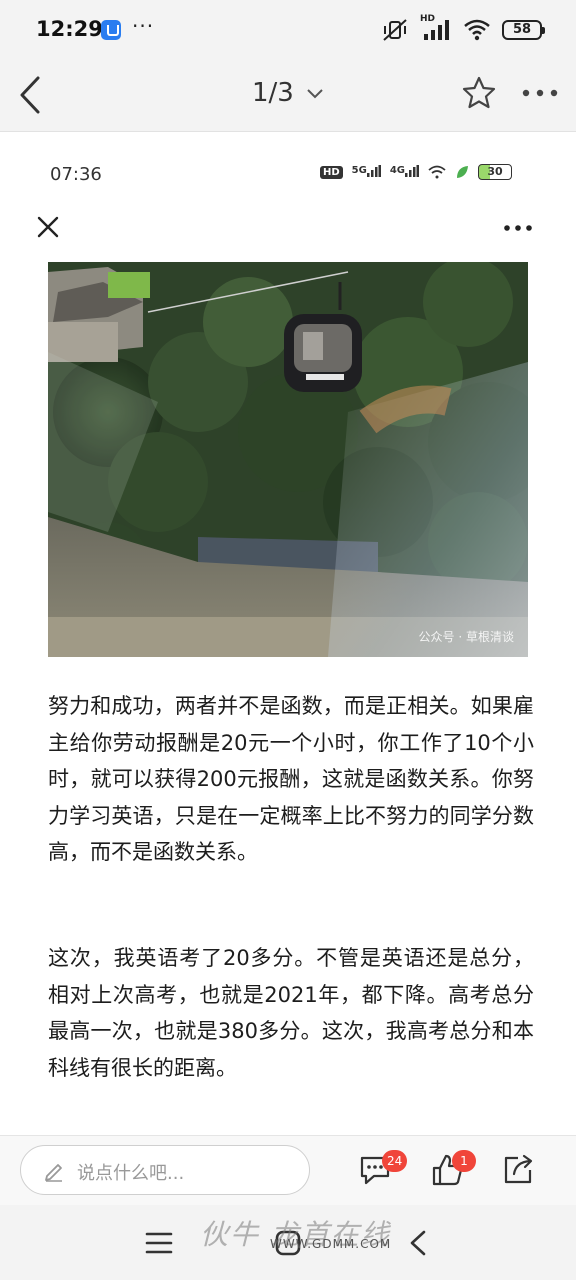 The height and width of the screenshot is (1280, 576). Describe the element at coordinates (437, 172) in the screenshot. I see `embedded-wifi-icon` at that location.